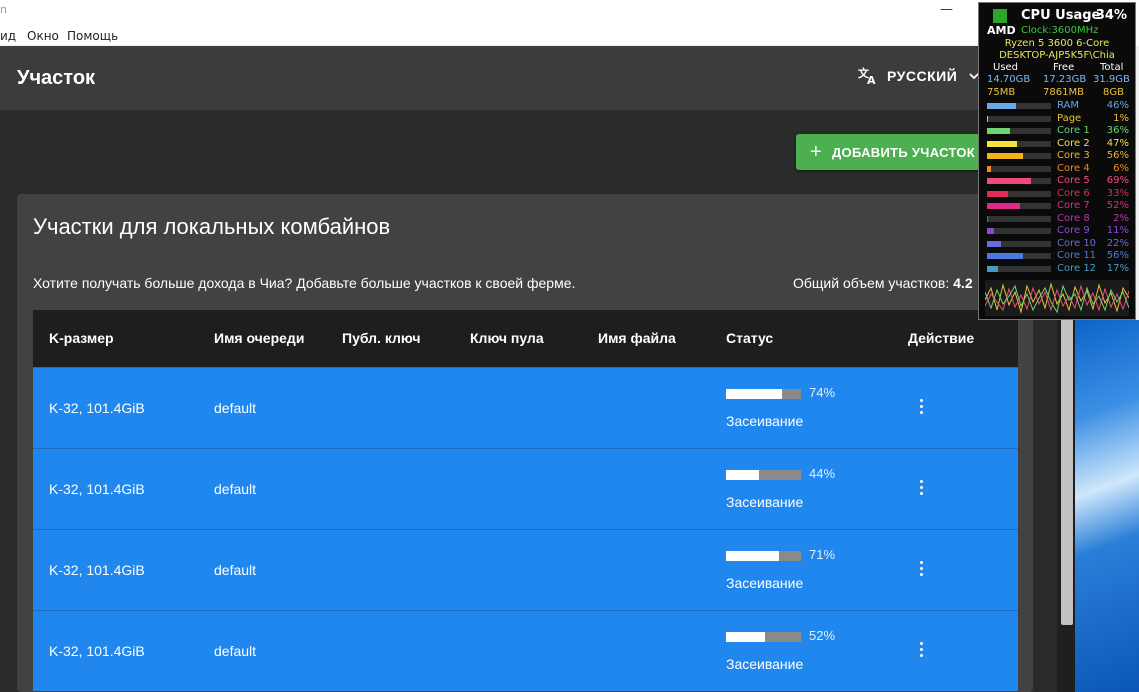 The image size is (1139, 692). Describe the element at coordinates (1111, 79) in the screenshot. I see `ram-total: 31.9GB` at that location.